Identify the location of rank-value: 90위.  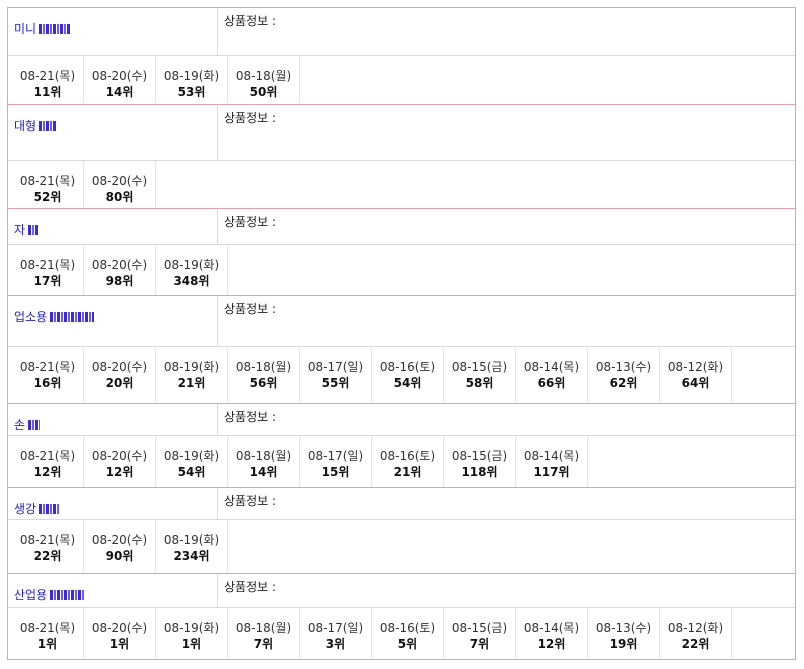
(119, 556).